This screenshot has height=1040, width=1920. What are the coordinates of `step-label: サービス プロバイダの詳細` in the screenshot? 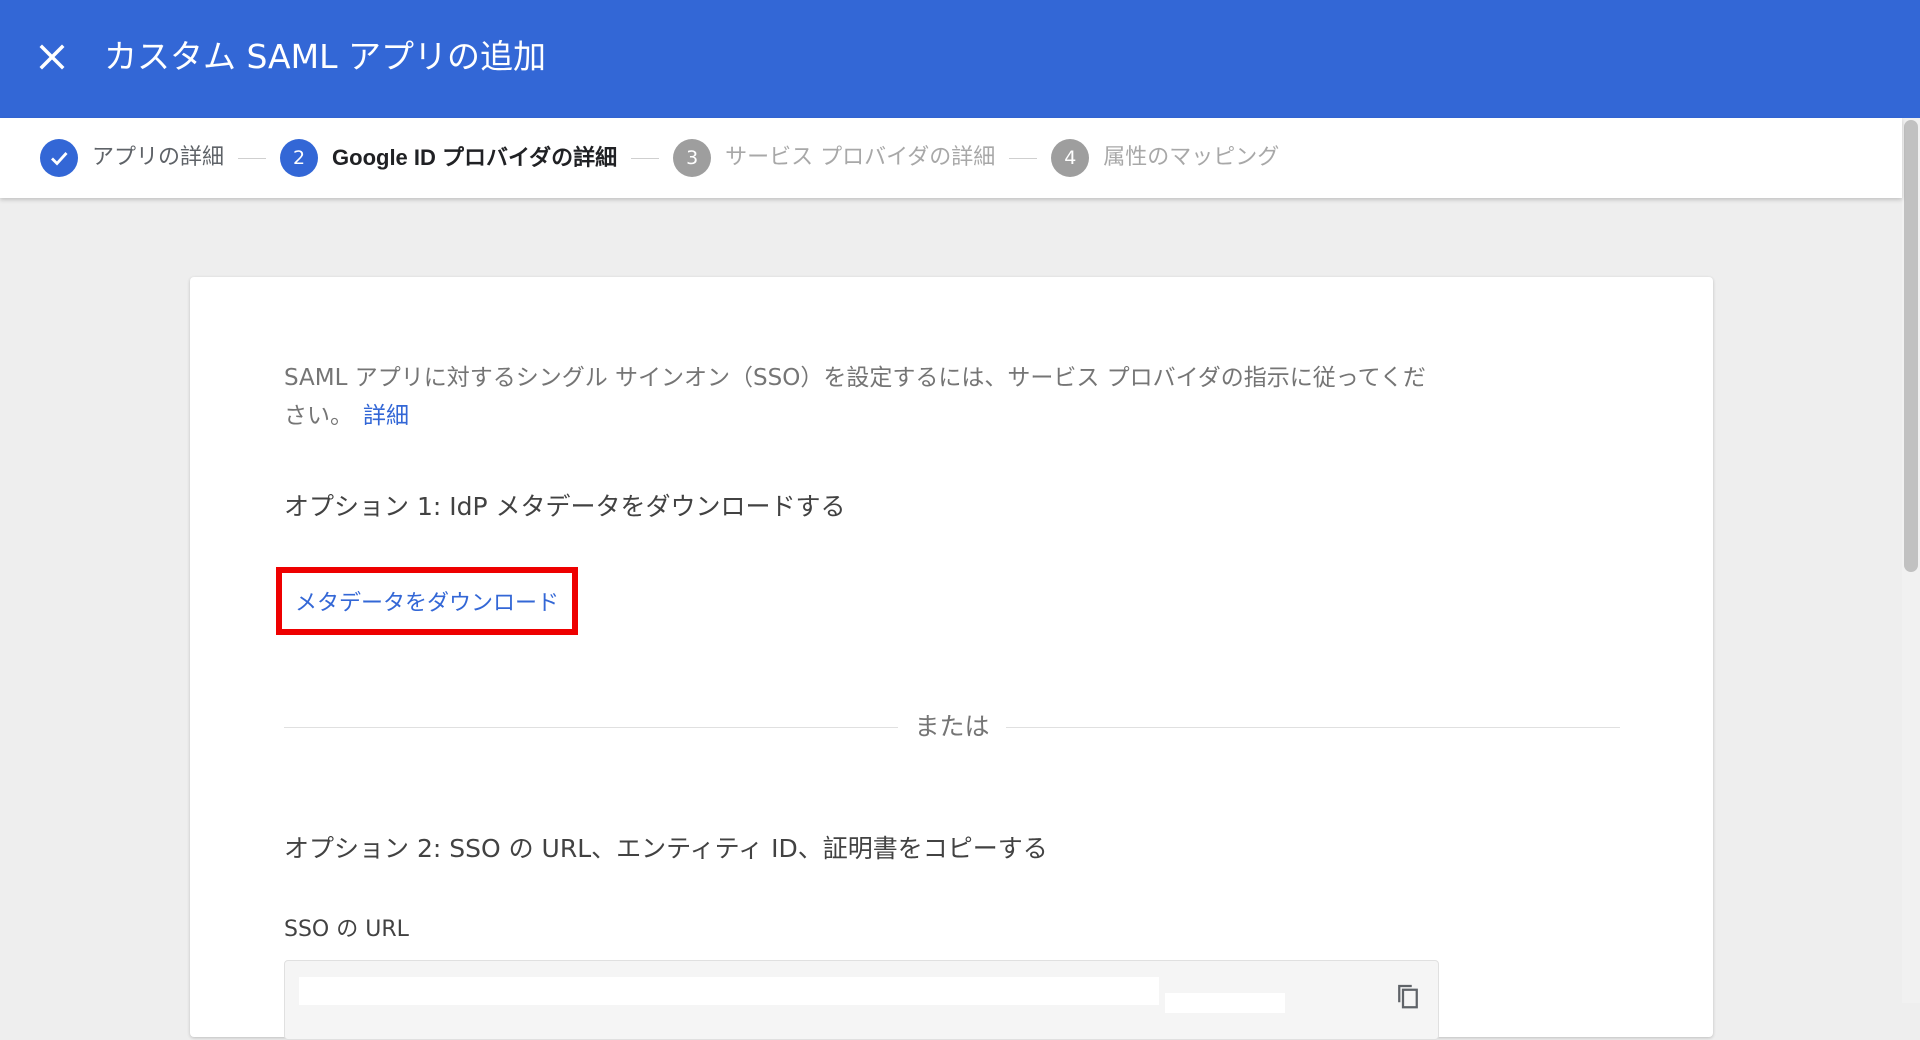 It's located at (860, 157).